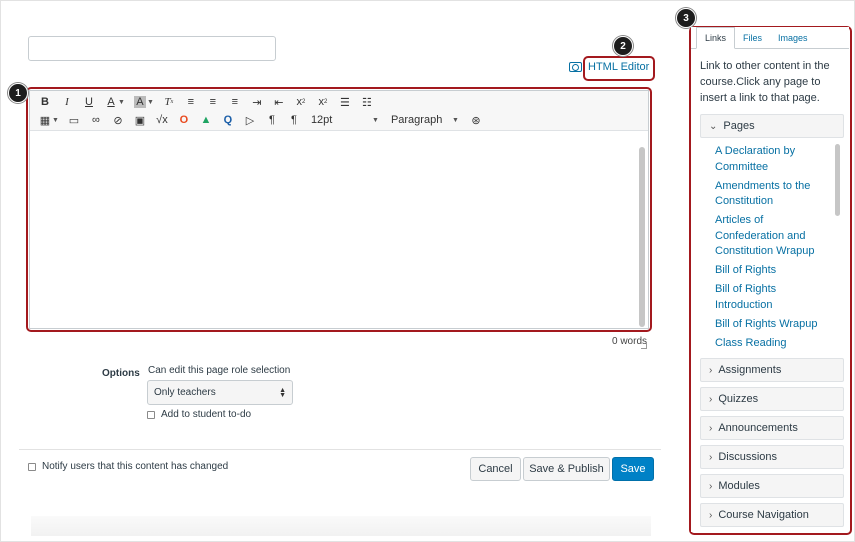 This screenshot has height=542, width=855. Describe the element at coordinates (752, 37) in the screenshot. I see `tab-files: Files` at that location.